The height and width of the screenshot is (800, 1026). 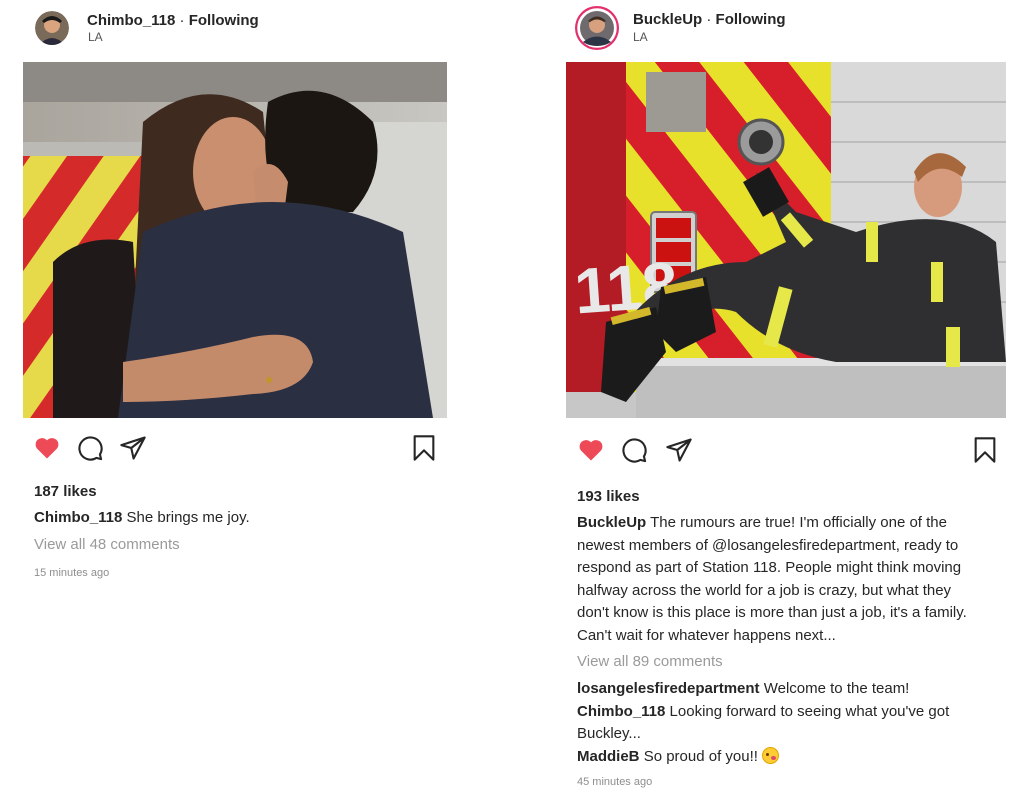 What do you see at coordinates (107, 544) in the screenshot?
I see `view-all-comments: View all 48 comments` at bounding box center [107, 544].